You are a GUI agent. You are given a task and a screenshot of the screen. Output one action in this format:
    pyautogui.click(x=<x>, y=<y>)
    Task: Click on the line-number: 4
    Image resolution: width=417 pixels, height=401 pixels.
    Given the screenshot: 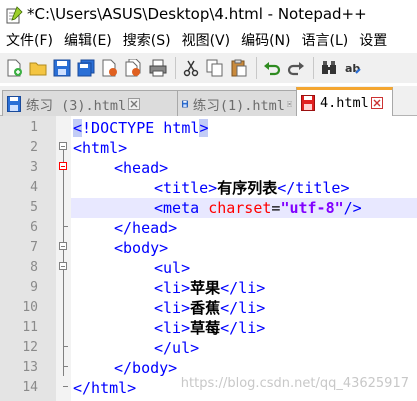 What is the action you would take?
    pyautogui.click(x=34, y=187)
    